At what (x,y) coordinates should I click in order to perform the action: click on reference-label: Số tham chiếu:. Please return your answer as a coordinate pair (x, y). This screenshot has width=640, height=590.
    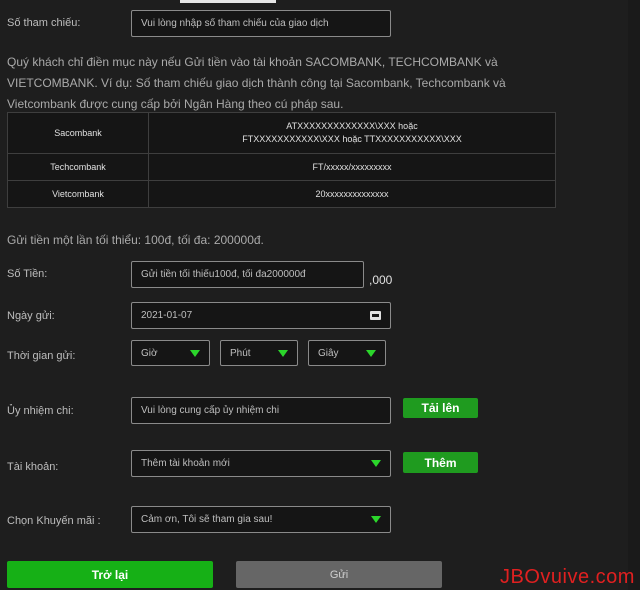
    Looking at the image, I should click on (44, 23).